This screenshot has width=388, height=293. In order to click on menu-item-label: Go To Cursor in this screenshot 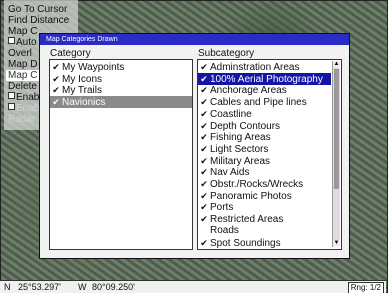, I will do `click(38, 9)`.